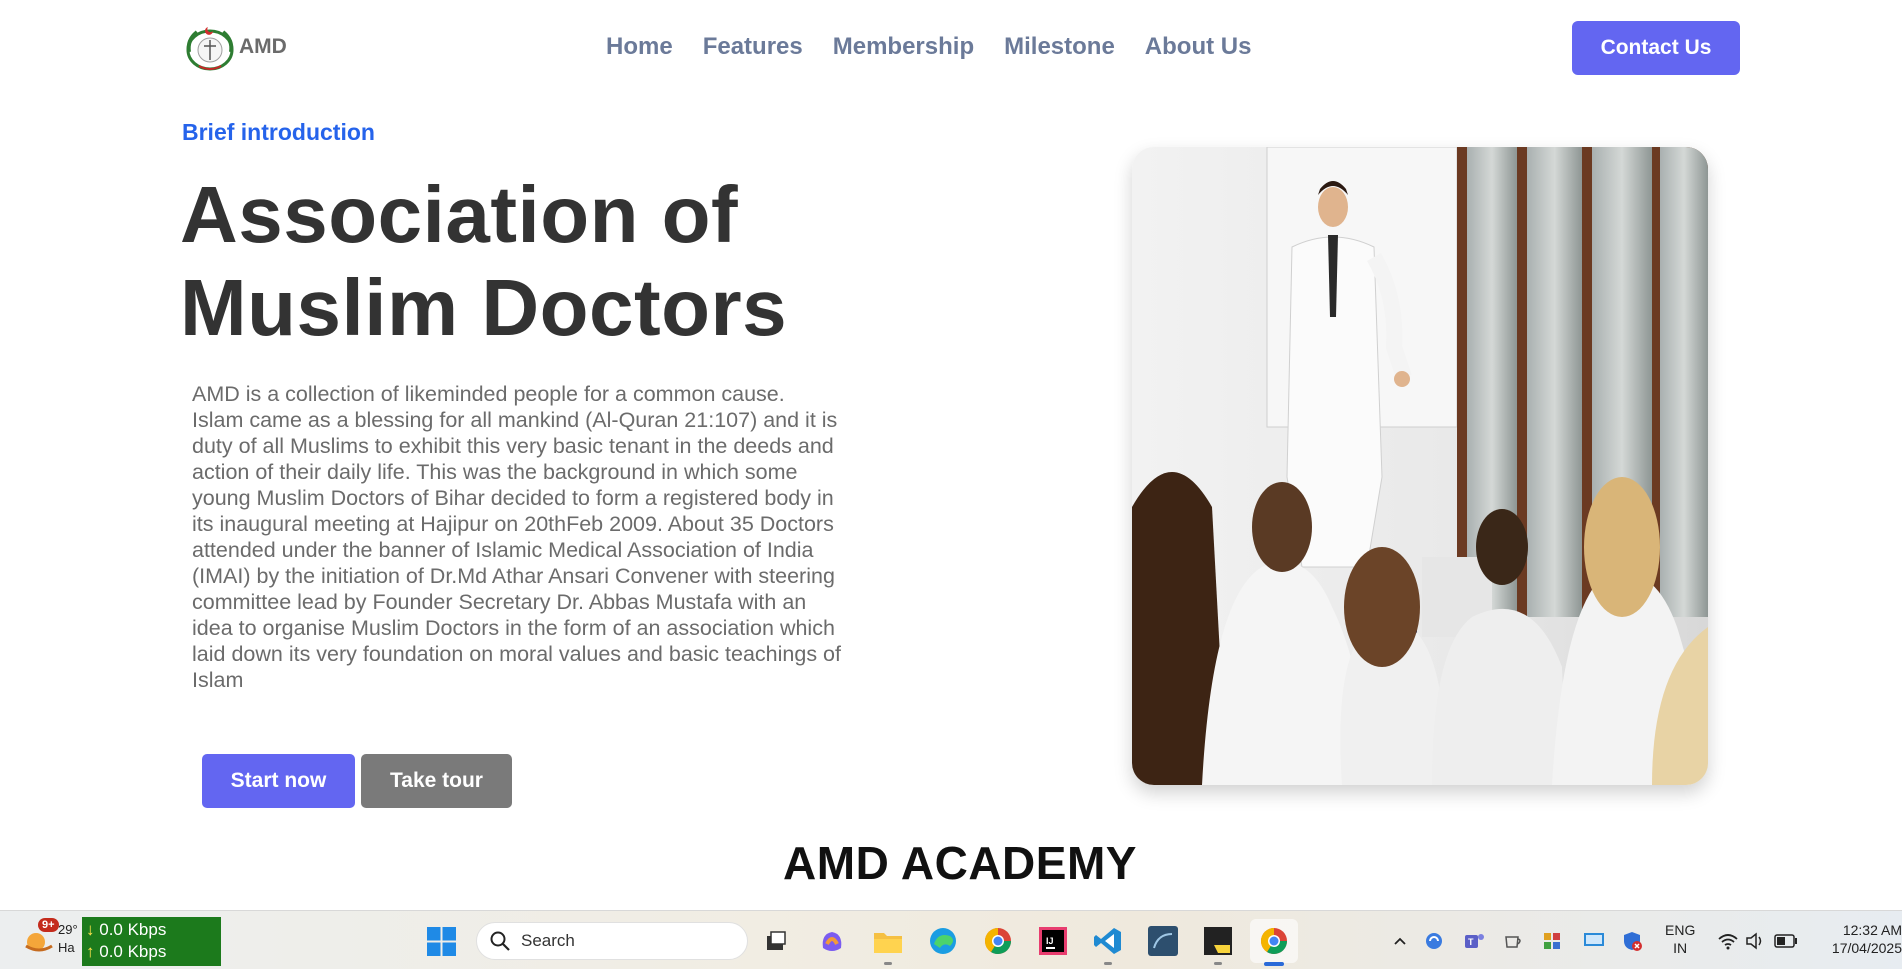 This screenshot has height=969, width=1902. Describe the element at coordinates (1108, 944) in the screenshot. I see `vscode-icon` at that location.